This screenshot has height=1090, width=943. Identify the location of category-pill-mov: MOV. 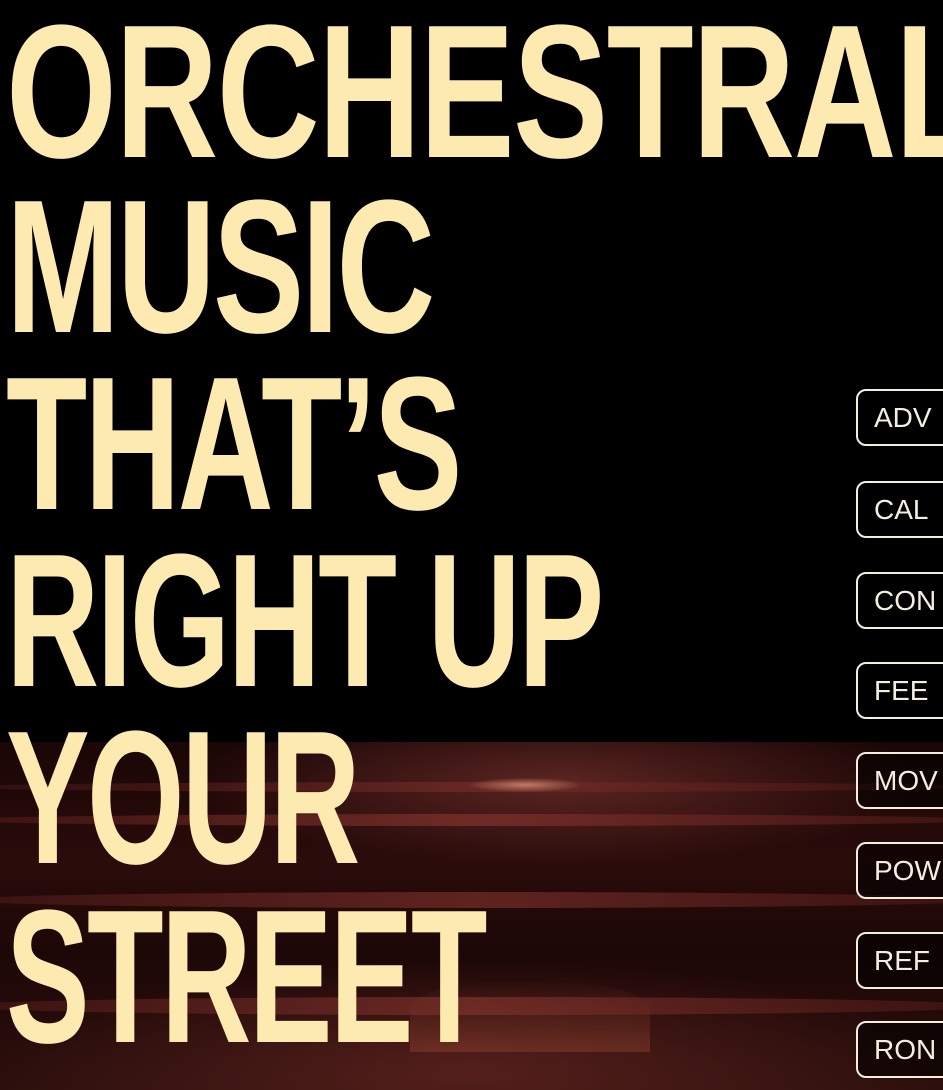
(899, 780).